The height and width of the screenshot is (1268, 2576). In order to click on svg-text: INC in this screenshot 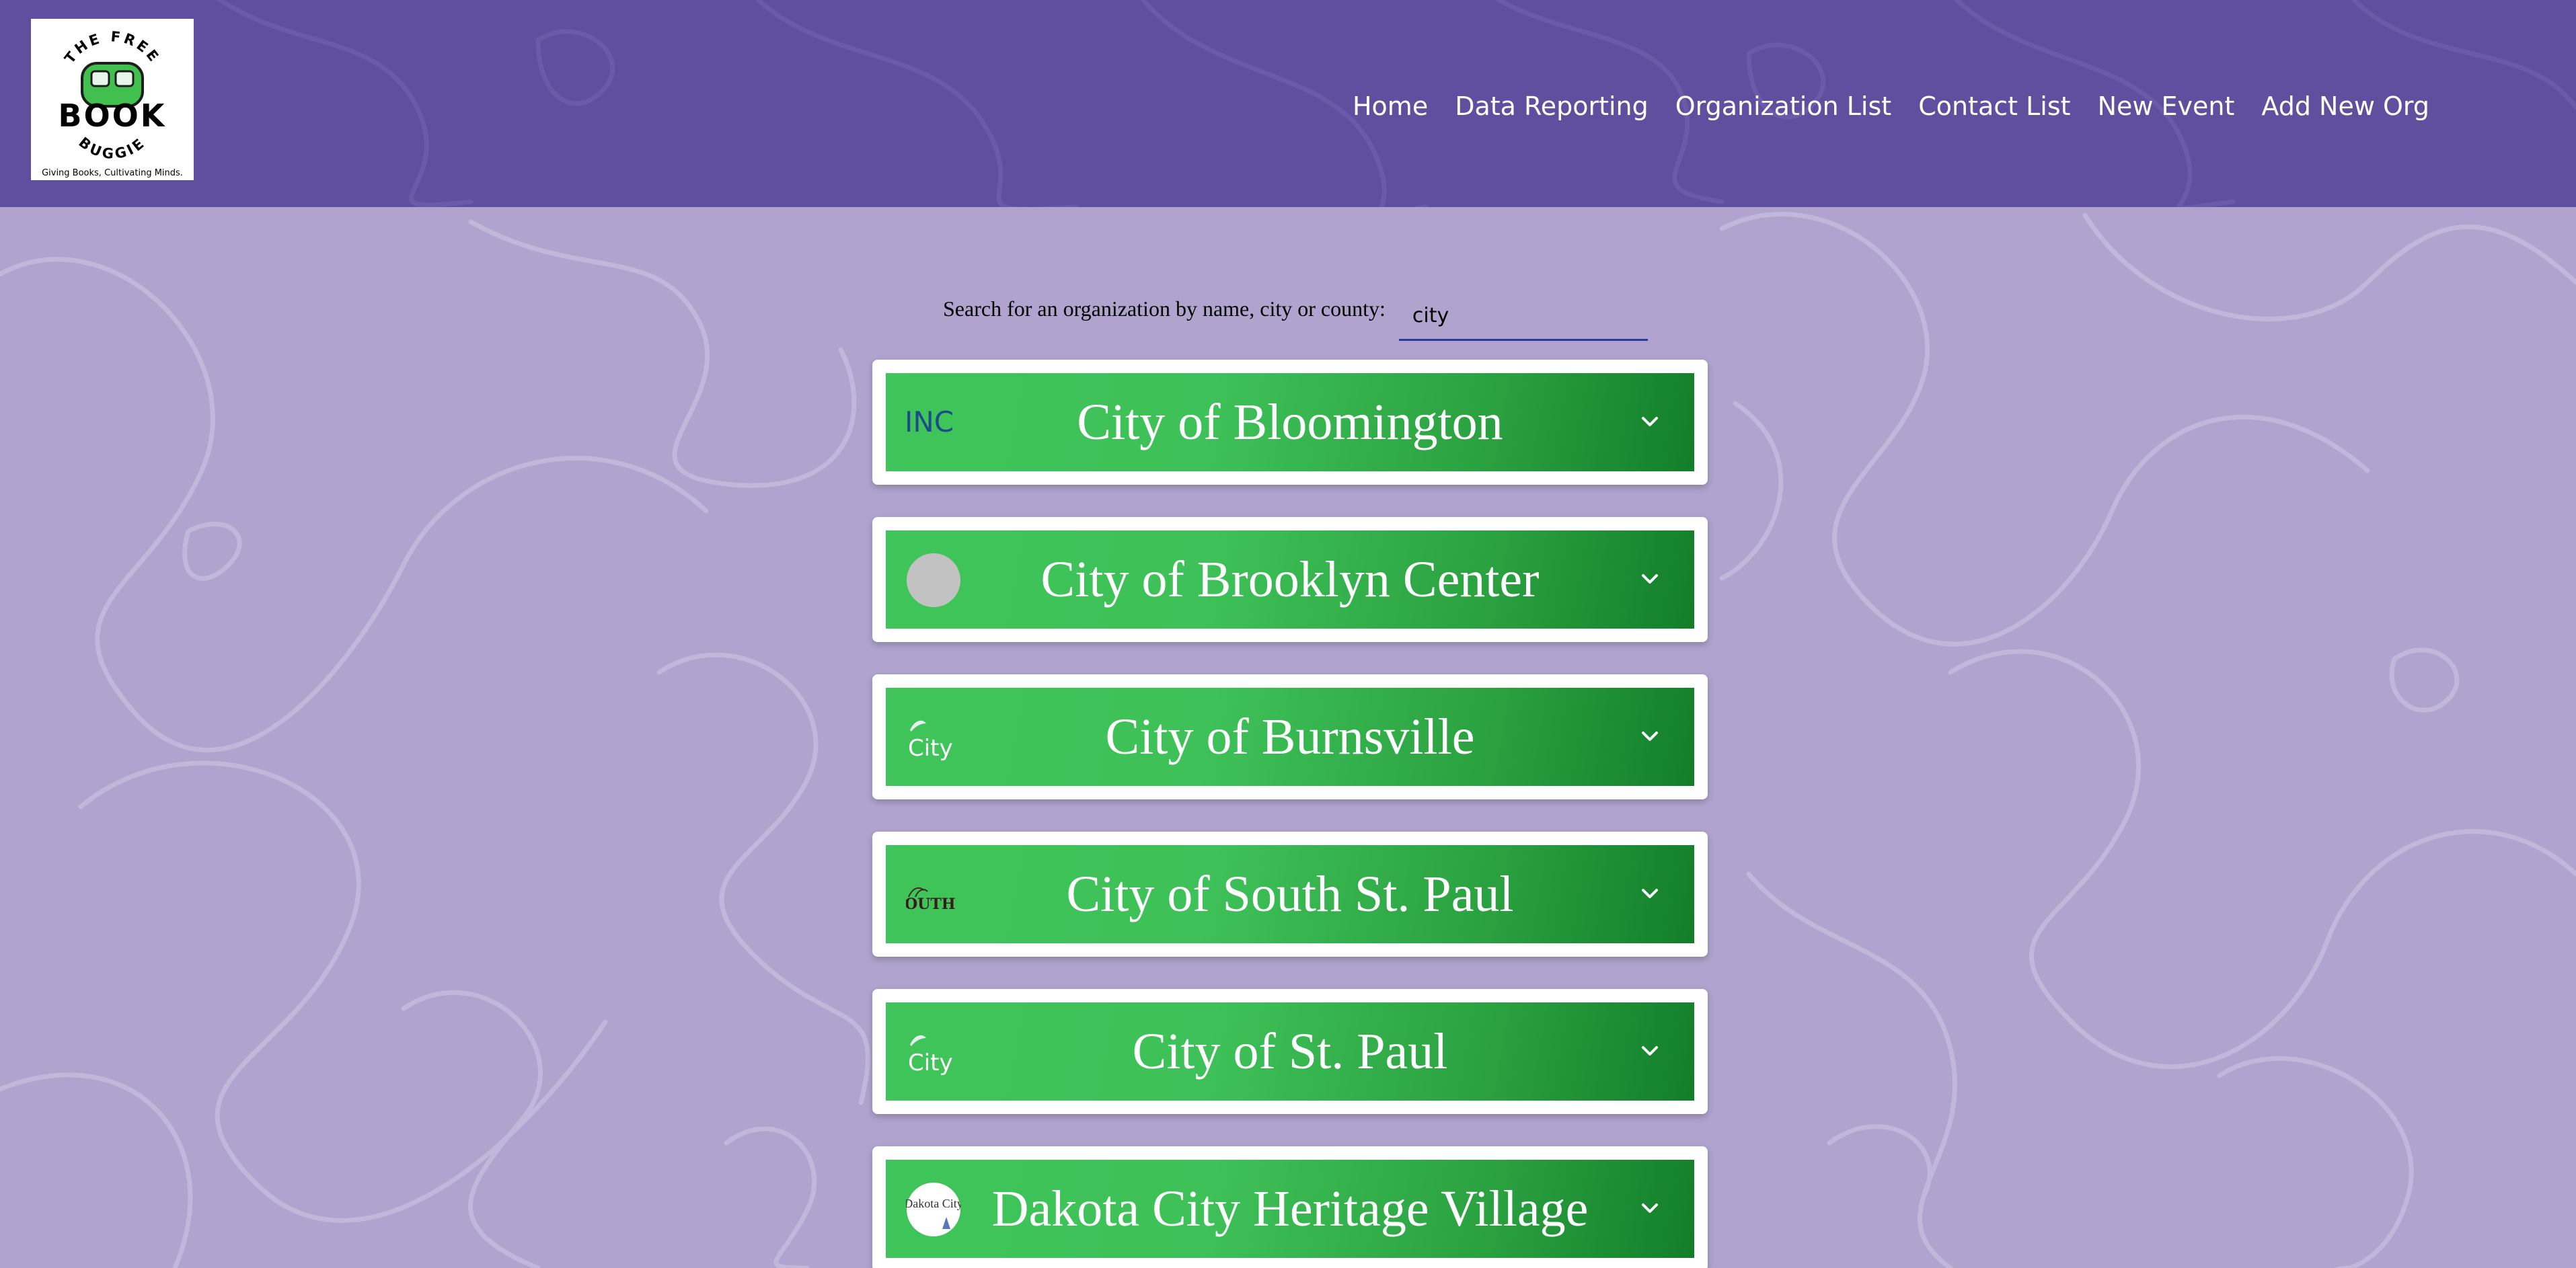, I will do `click(930, 421)`.